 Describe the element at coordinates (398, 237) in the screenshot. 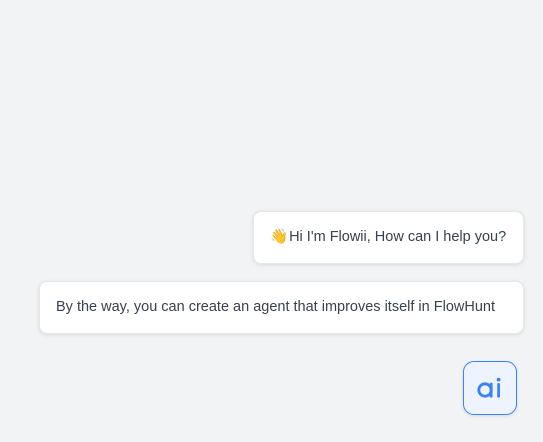

I see `greeting-message-text: Hi I'm Flowii, How can I help you?` at that location.